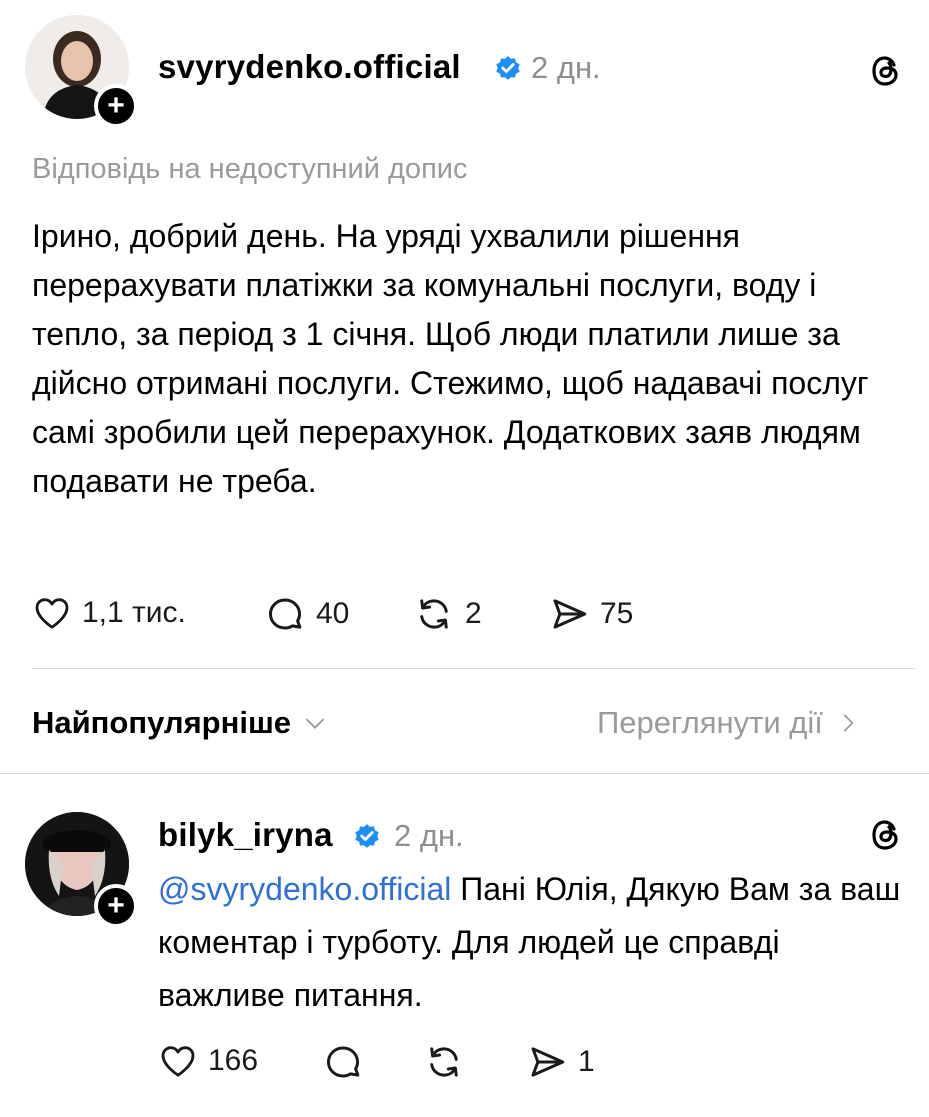  I want to click on sort-dropdown: Найпопулярніше, so click(180, 723).